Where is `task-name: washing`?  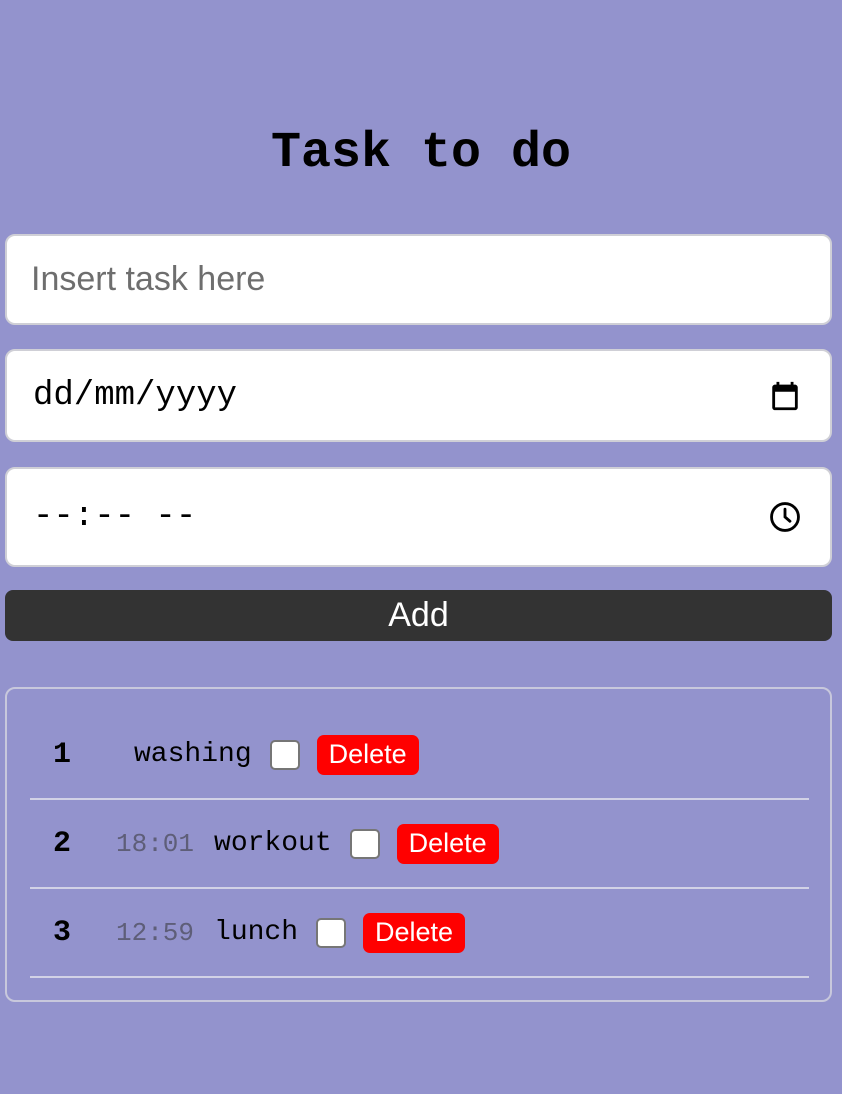
task-name: washing is located at coordinates (193, 754).